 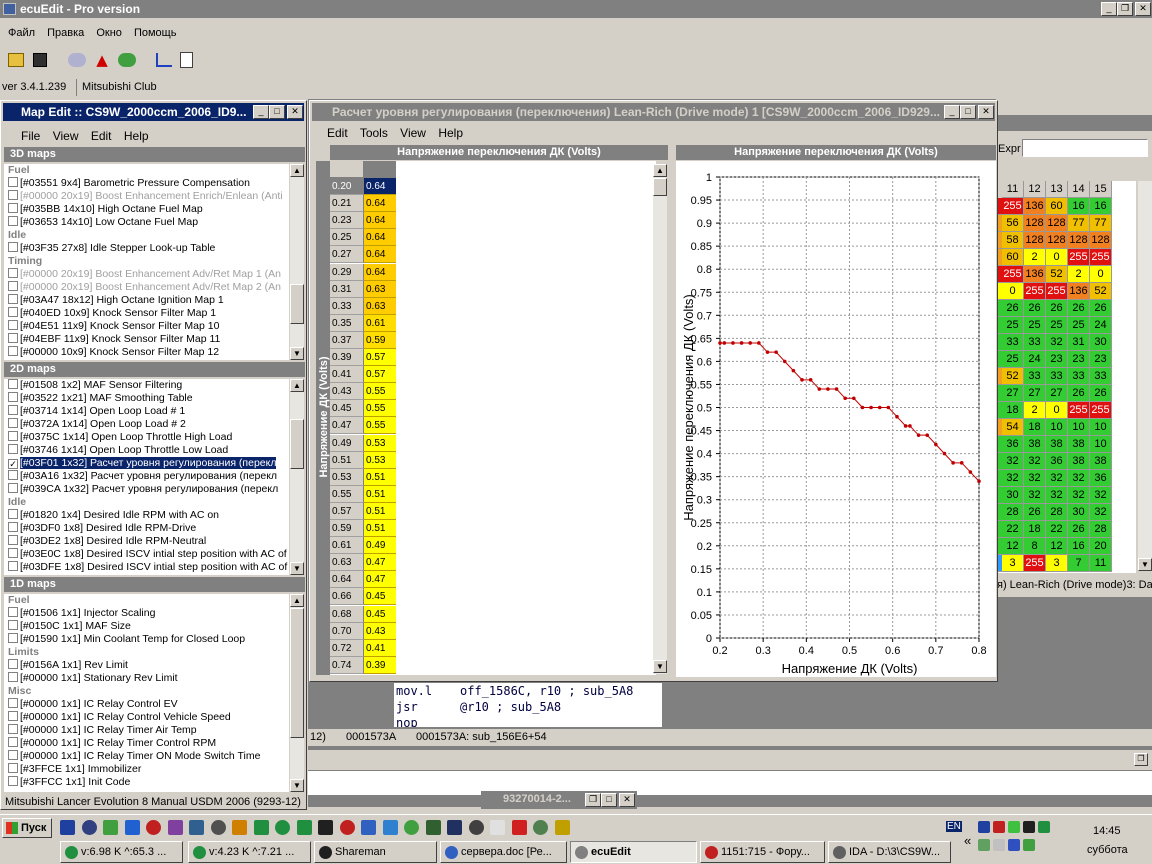 I want to click on scrollbar-3d: ▲ ▼, so click(x=297, y=262).